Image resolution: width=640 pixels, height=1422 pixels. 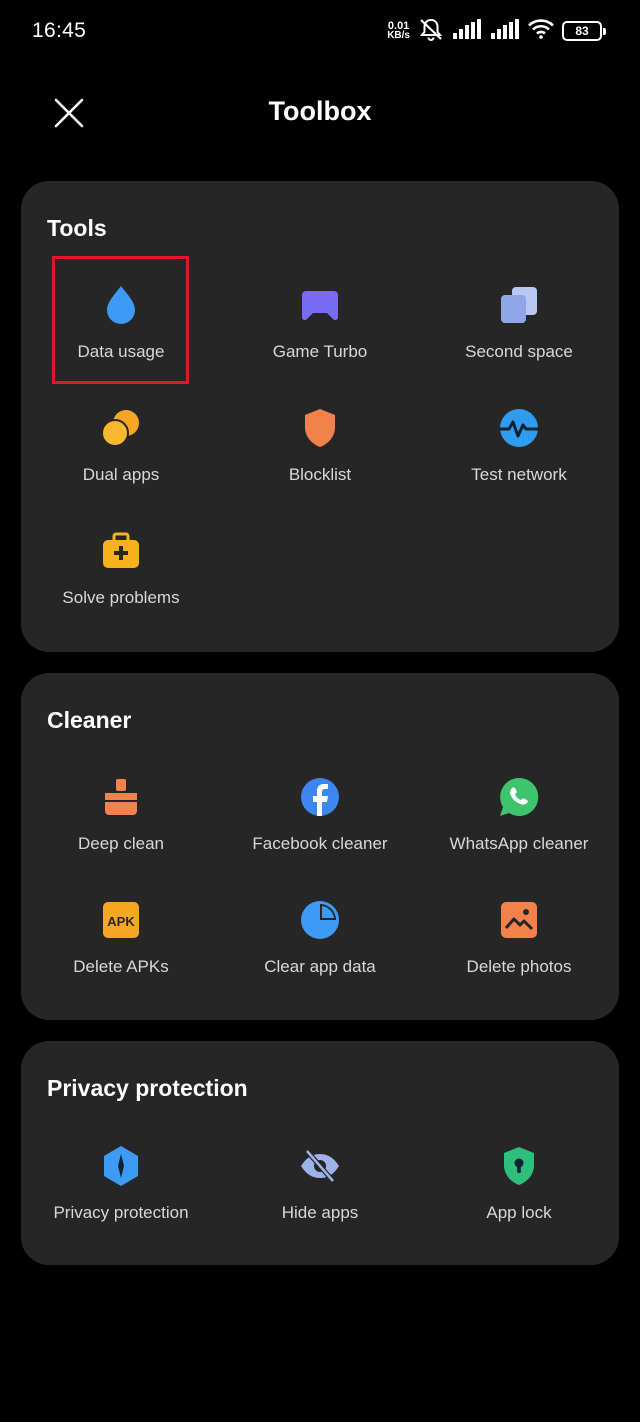 I want to click on apk-badge-text: APK, so click(x=121, y=921).